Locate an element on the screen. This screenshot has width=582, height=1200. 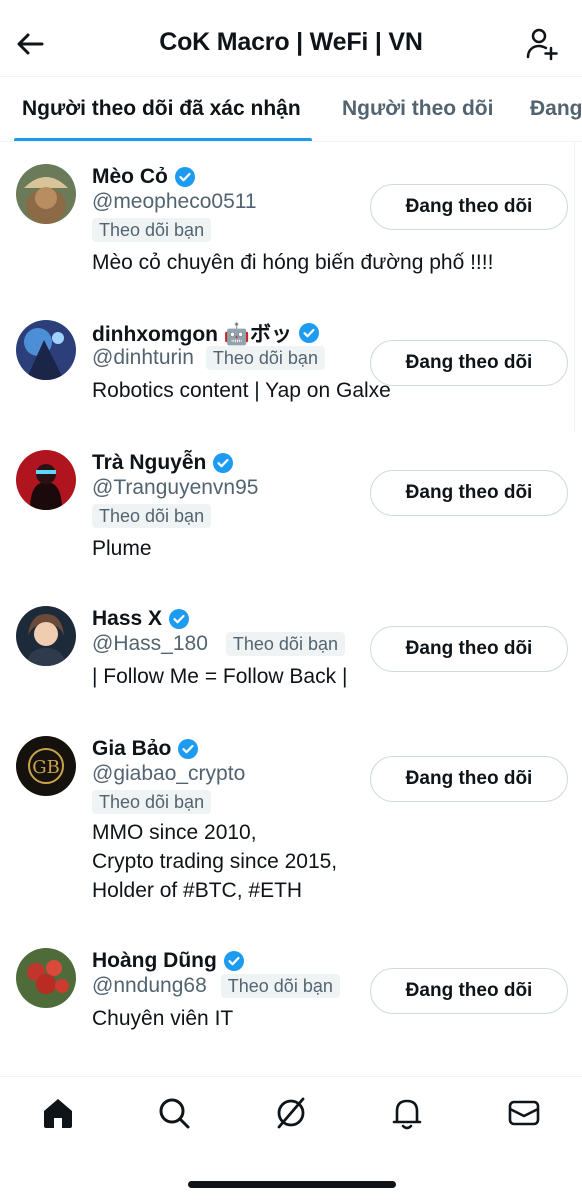
scrollbar is located at coordinates (578, 287).